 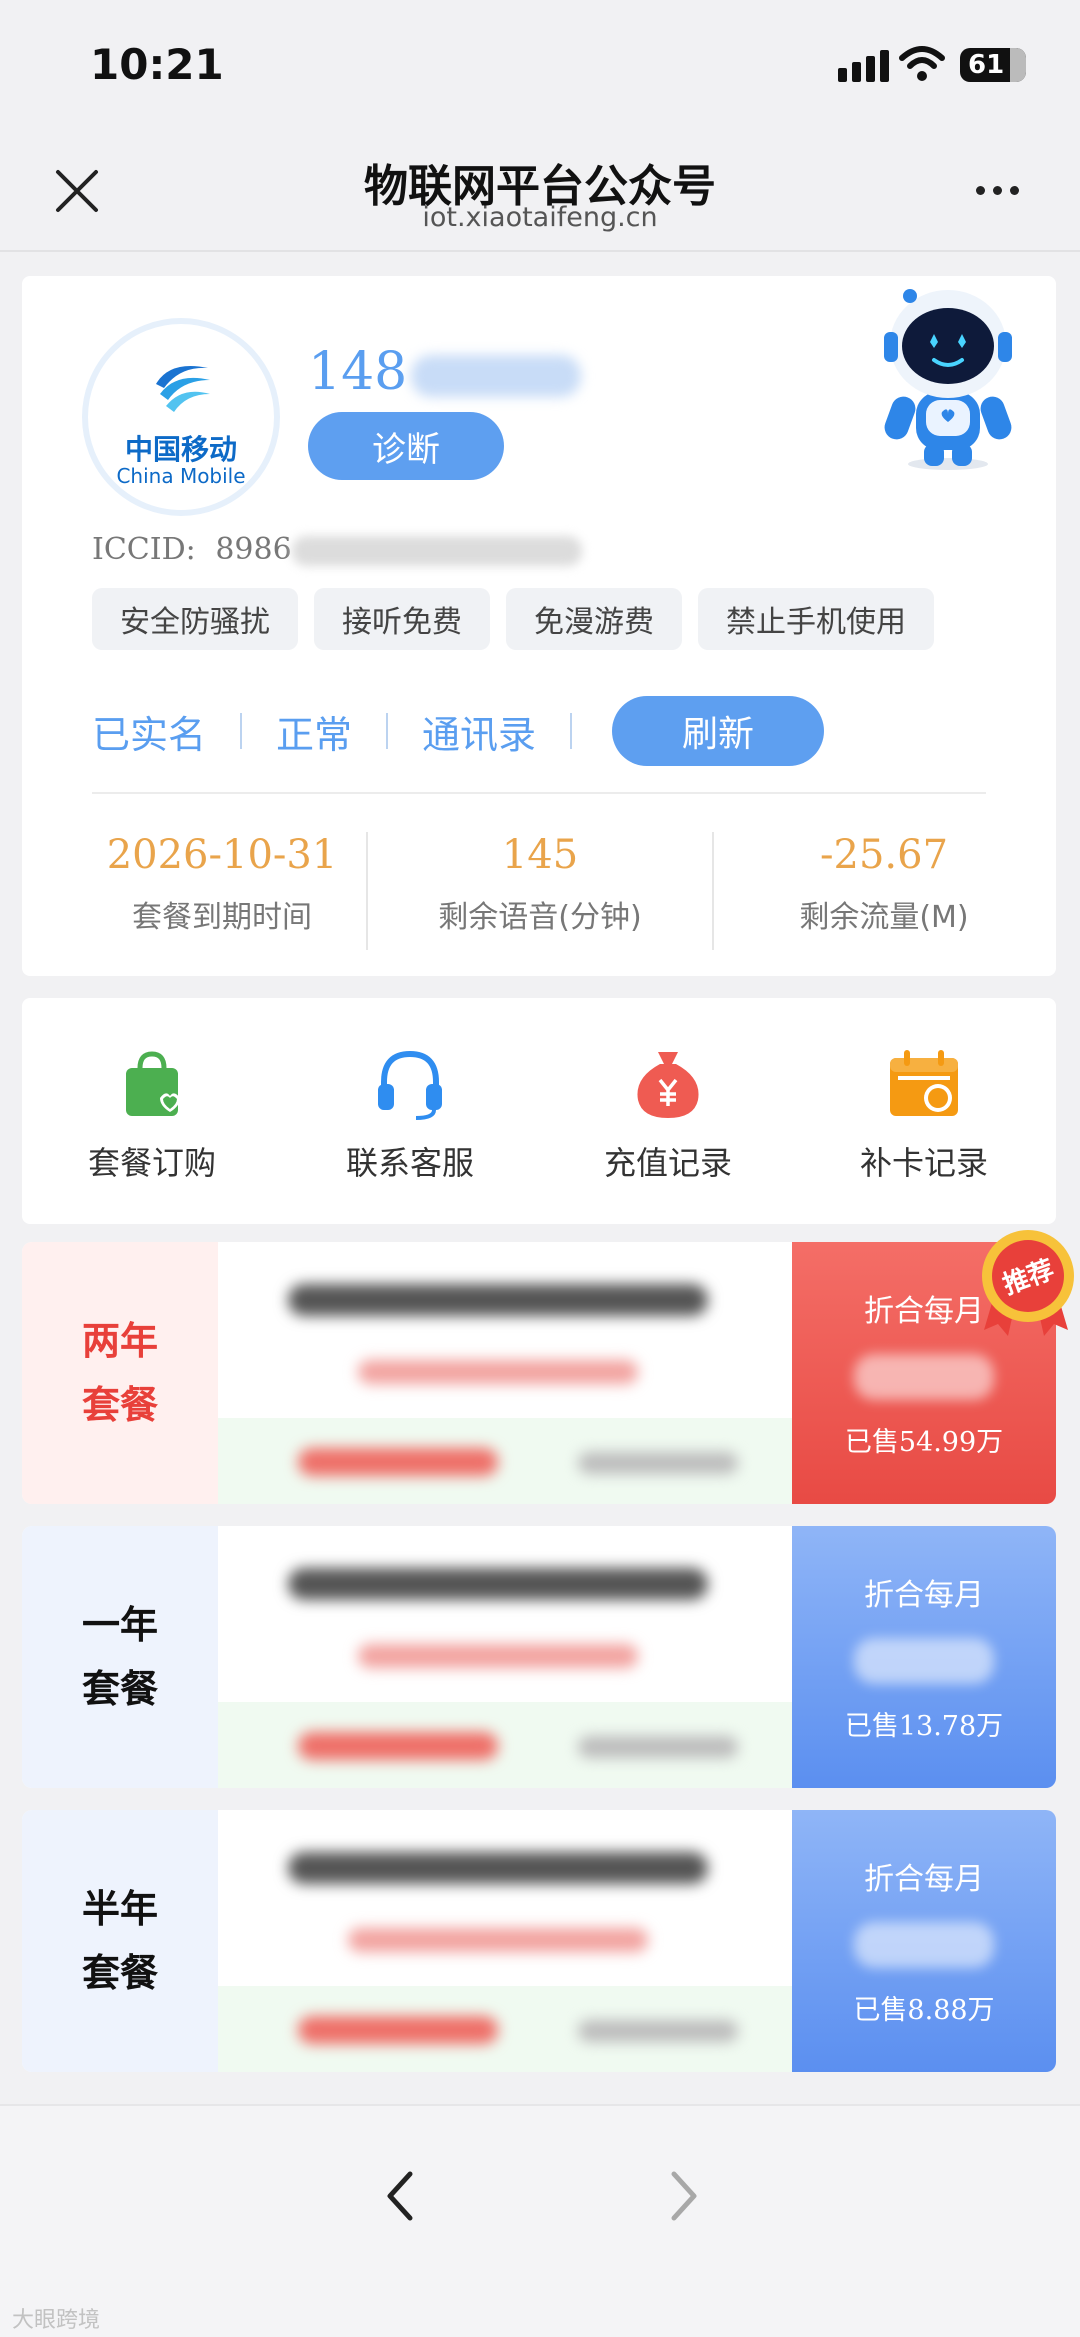 What do you see at coordinates (540, 884) in the screenshot?
I see `stat-voice: 145 剩余语音(分钟)` at bounding box center [540, 884].